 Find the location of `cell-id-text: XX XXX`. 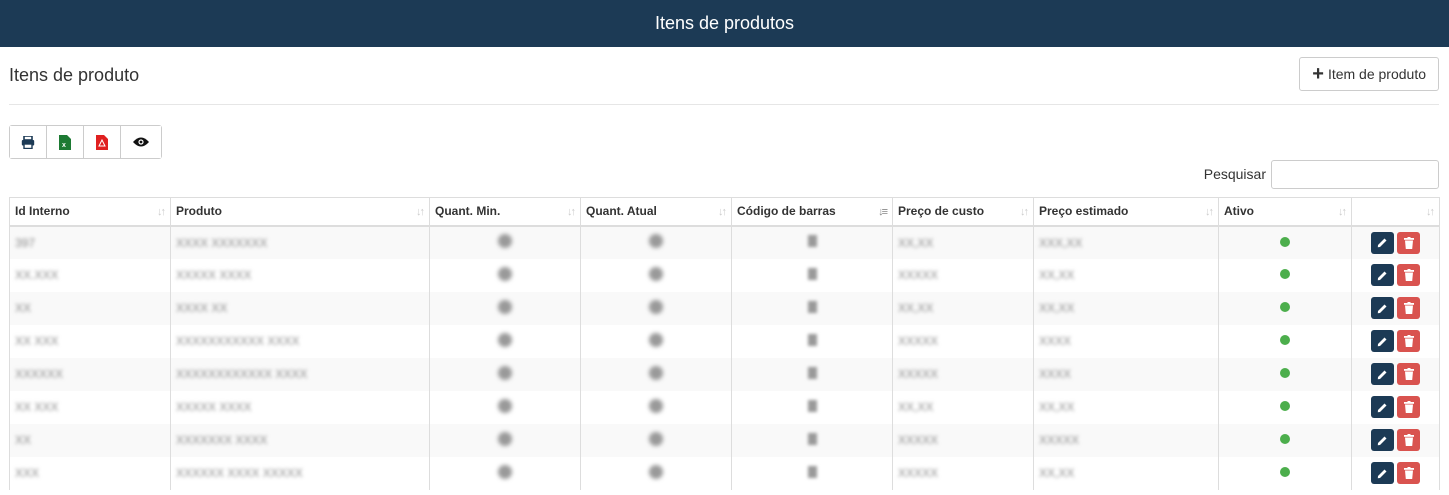

cell-id-text: XX XXX is located at coordinates (37, 407).